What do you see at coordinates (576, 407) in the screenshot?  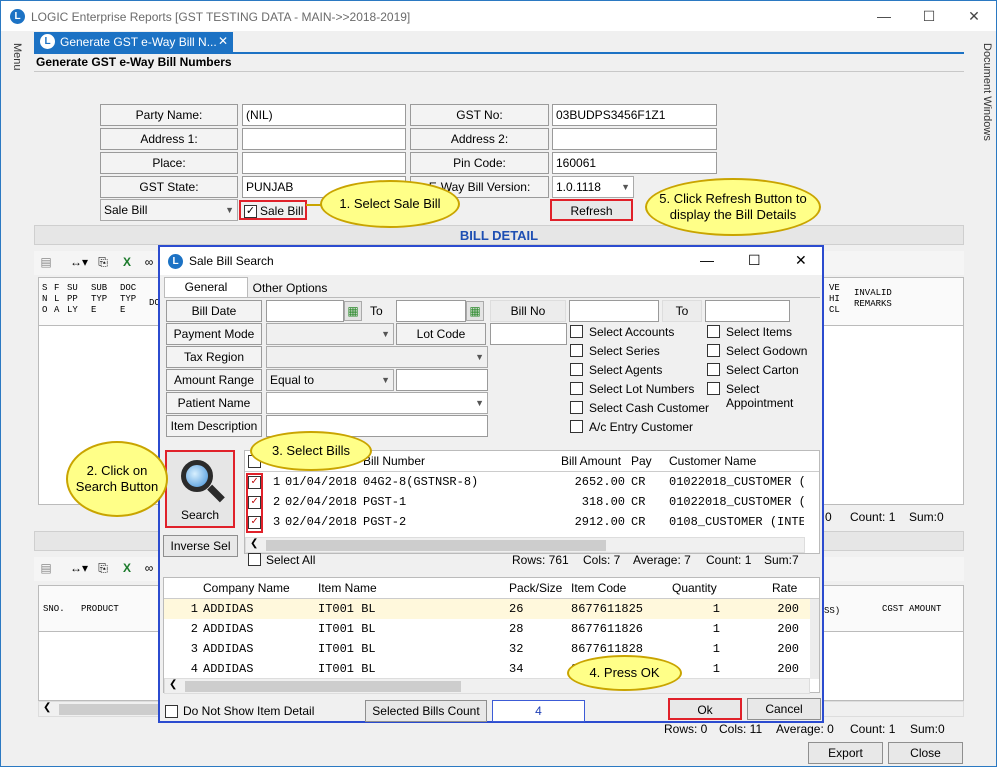 I see `select-cash-customer-checkbox` at bounding box center [576, 407].